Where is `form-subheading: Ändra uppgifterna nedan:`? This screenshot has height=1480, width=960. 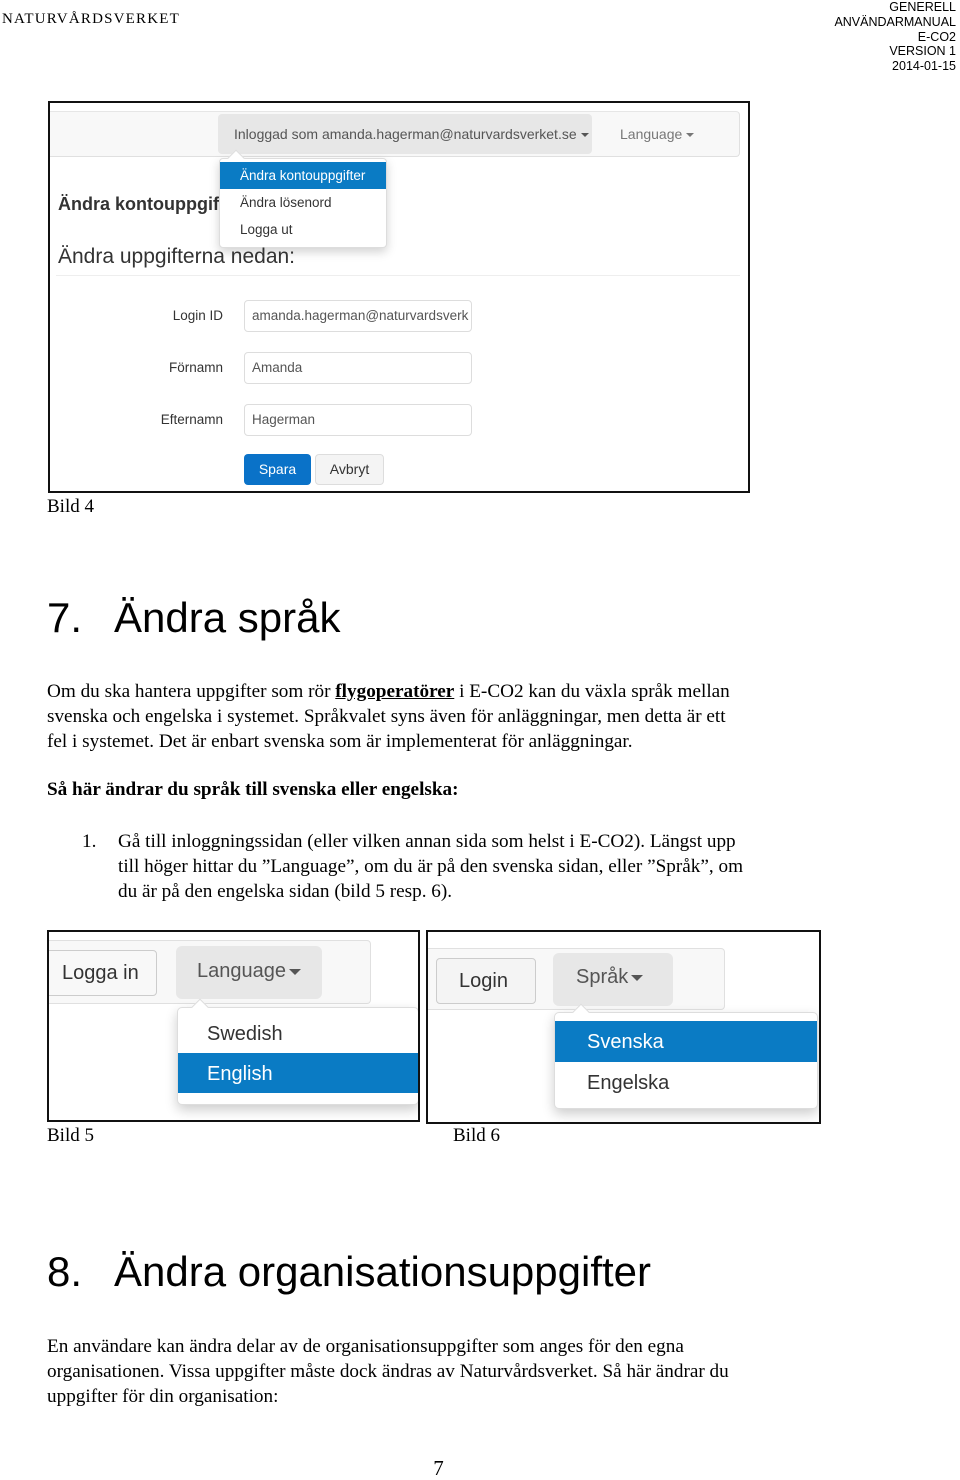
form-subheading: Ändra uppgifterna nedan: is located at coordinates (177, 256).